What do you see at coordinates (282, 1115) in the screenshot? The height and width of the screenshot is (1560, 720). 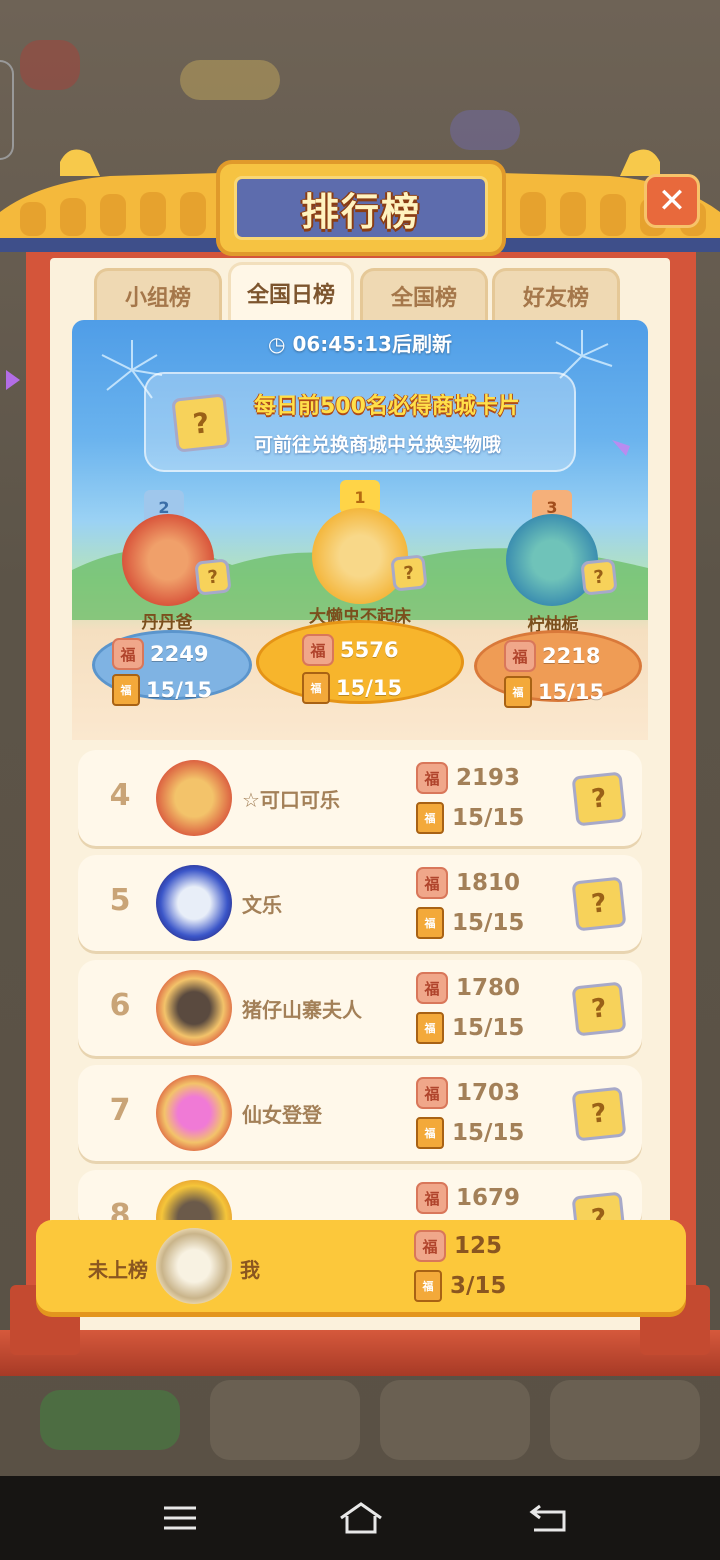 I see `player-name: 仙女登登` at bounding box center [282, 1115].